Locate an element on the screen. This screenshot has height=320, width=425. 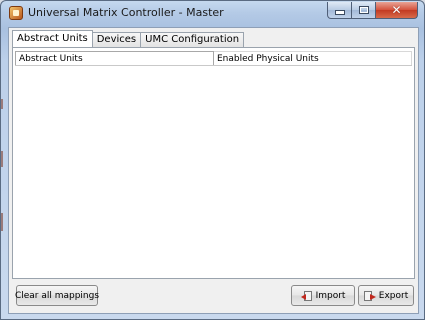
window-title: Universal Matrix Controller - Master is located at coordinates (126, 12).